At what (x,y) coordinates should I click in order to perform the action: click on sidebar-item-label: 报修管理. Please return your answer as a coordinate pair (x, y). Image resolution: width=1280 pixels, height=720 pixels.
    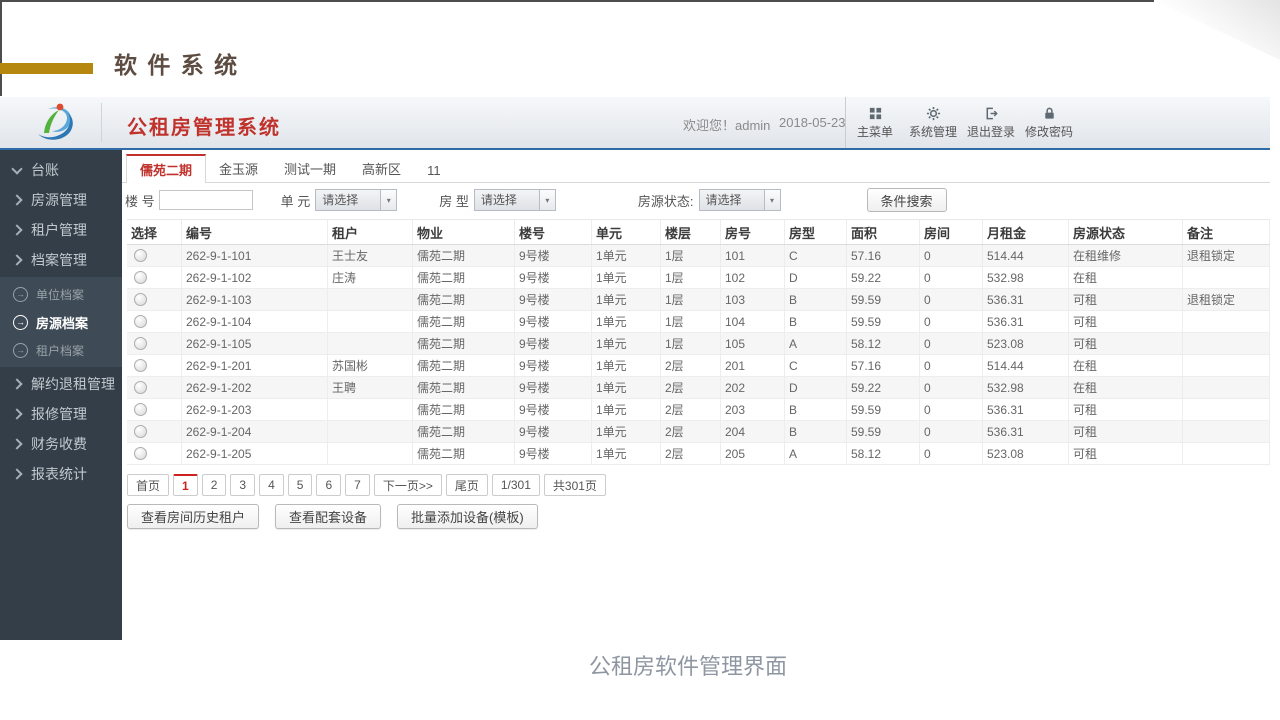
    Looking at the image, I should click on (59, 414).